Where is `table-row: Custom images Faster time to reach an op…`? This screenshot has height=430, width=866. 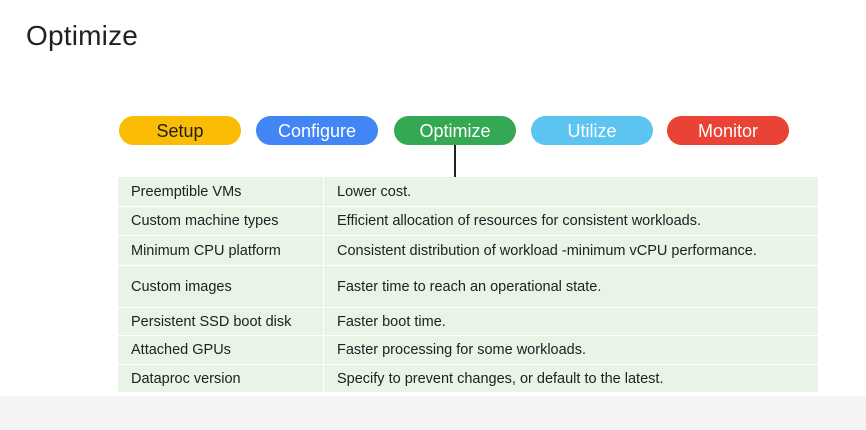
table-row: Custom images Faster time to reach an op… is located at coordinates (468, 286).